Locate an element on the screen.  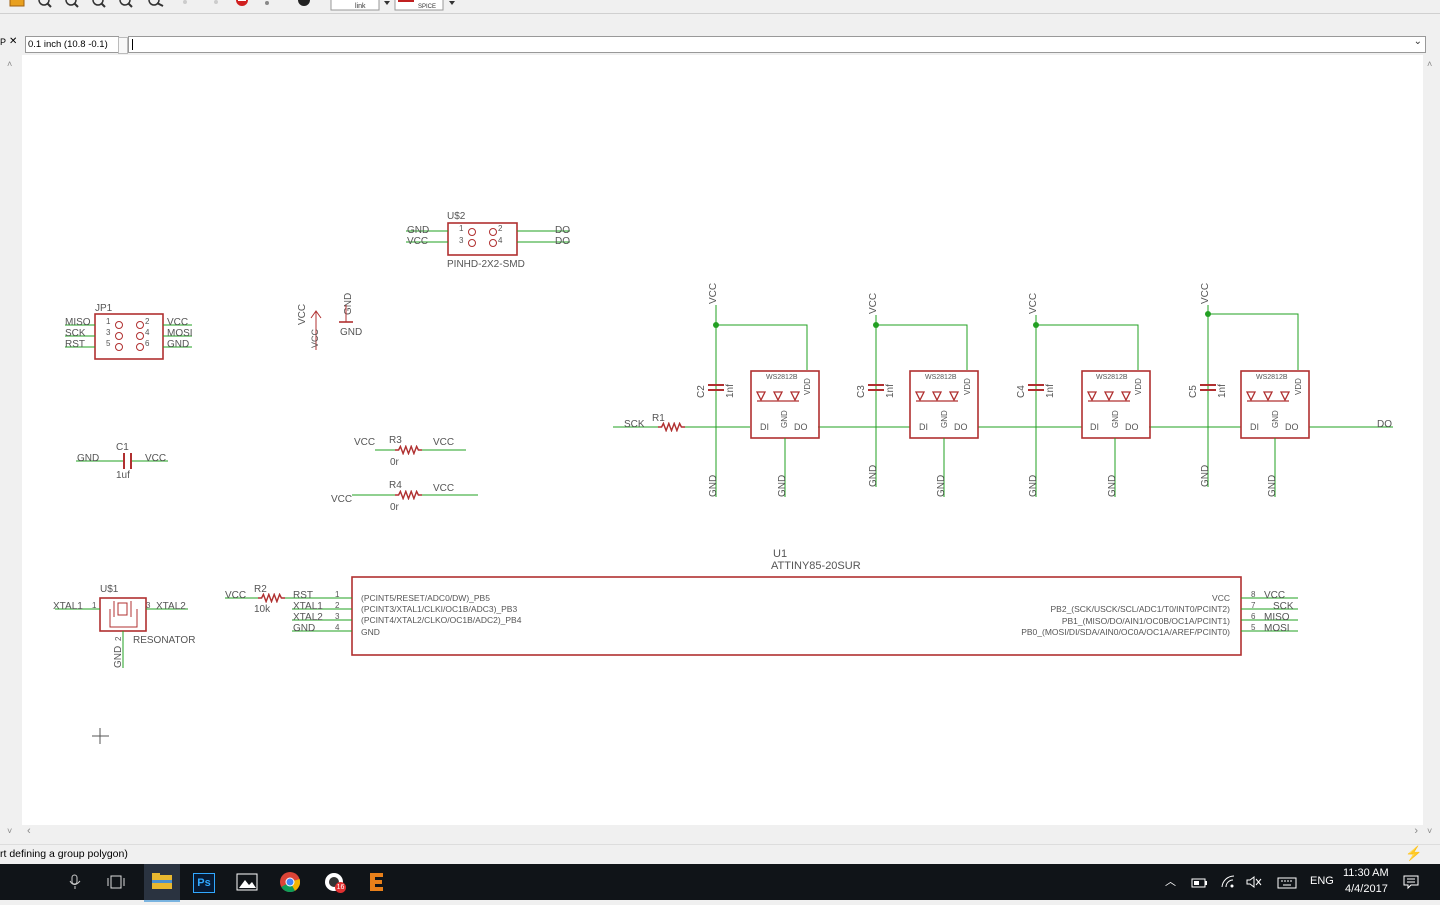
grid-toggle is located at coordinates (123, 45).